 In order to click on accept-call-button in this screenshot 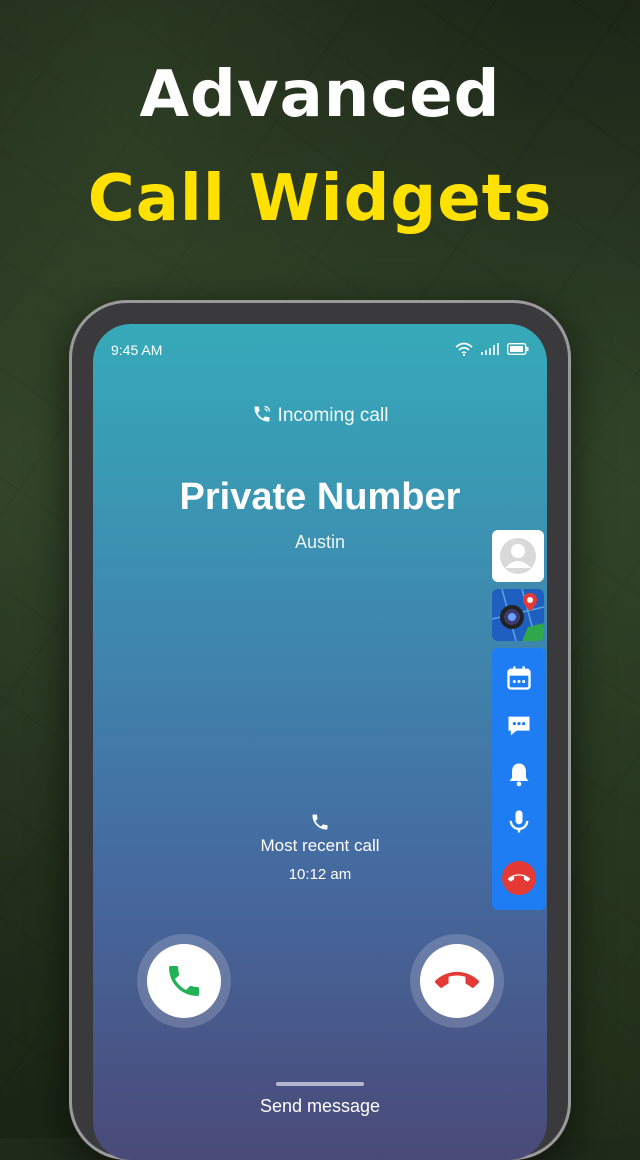, I will do `click(184, 981)`.